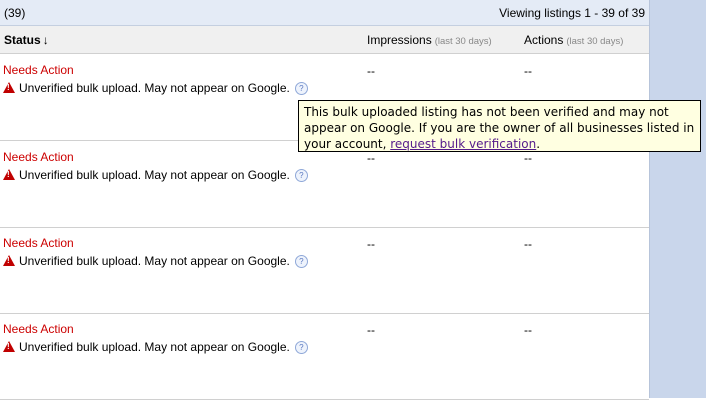  What do you see at coordinates (595, 41) in the screenshot?
I see `column-actions-period: (last 30 days)` at bounding box center [595, 41].